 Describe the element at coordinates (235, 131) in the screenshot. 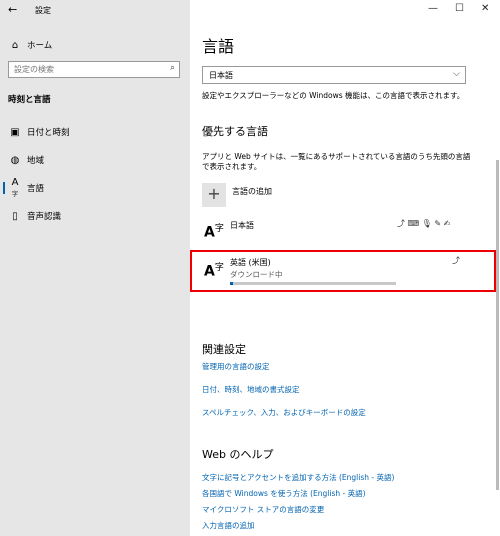

I see `preferred-languages-heading: 優先する言語` at that location.